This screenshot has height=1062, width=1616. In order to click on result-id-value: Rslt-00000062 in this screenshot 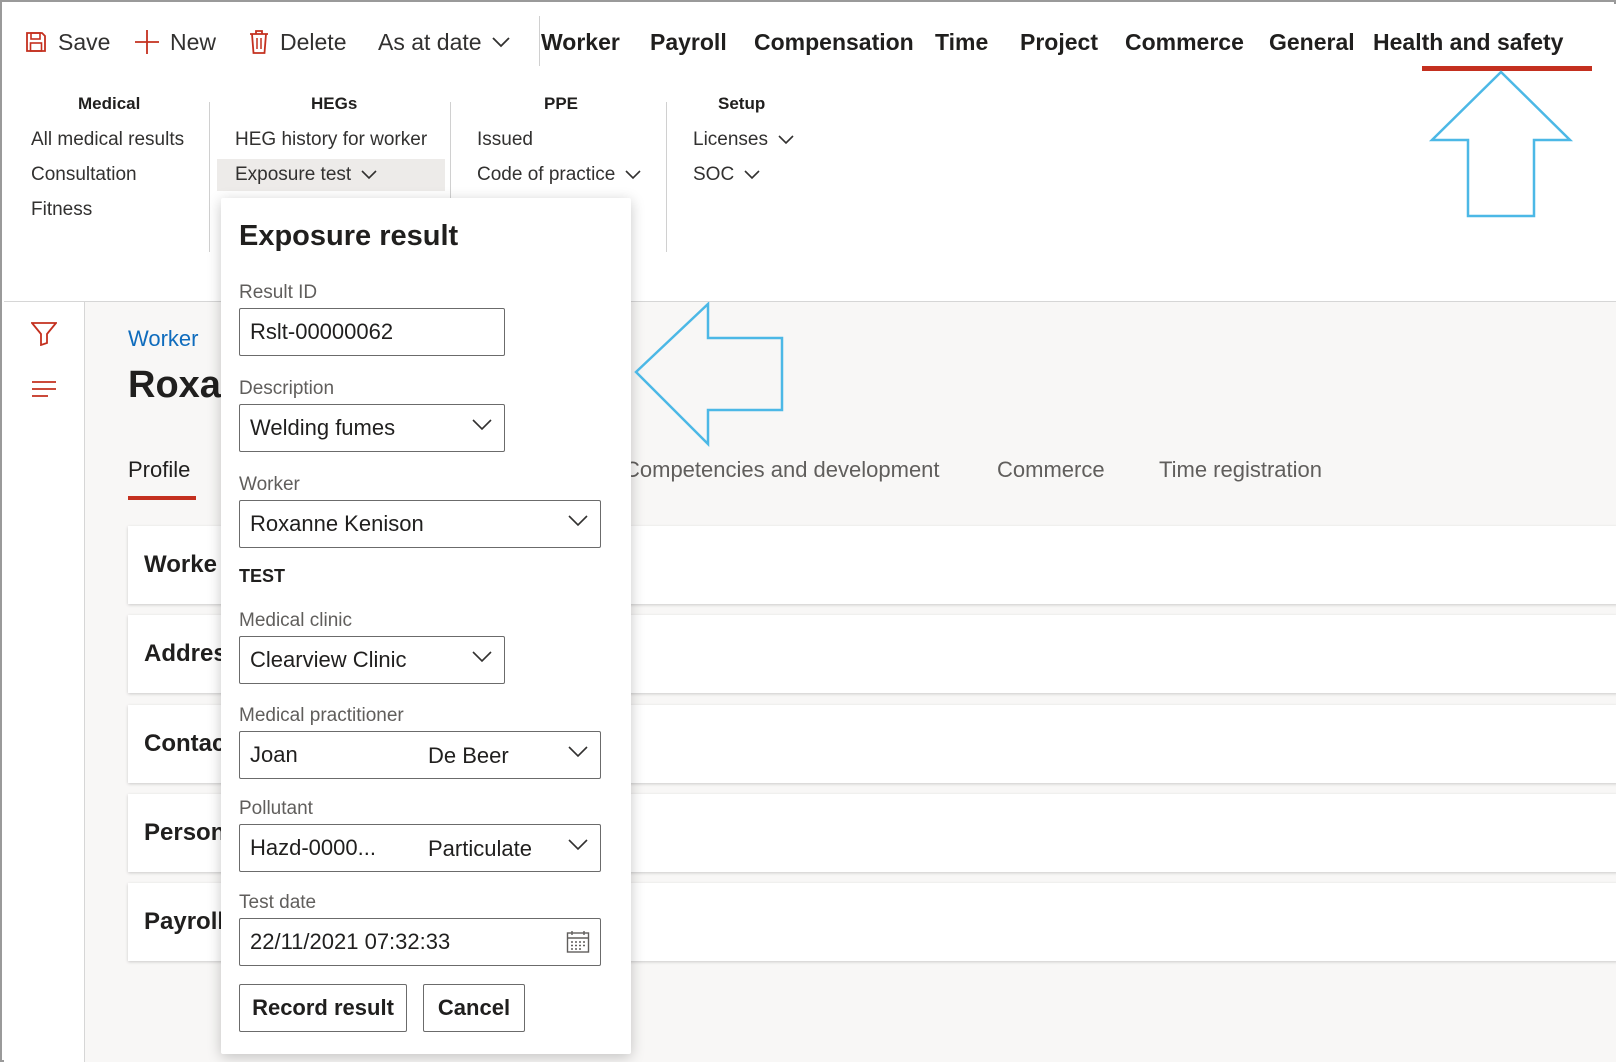, I will do `click(322, 331)`.